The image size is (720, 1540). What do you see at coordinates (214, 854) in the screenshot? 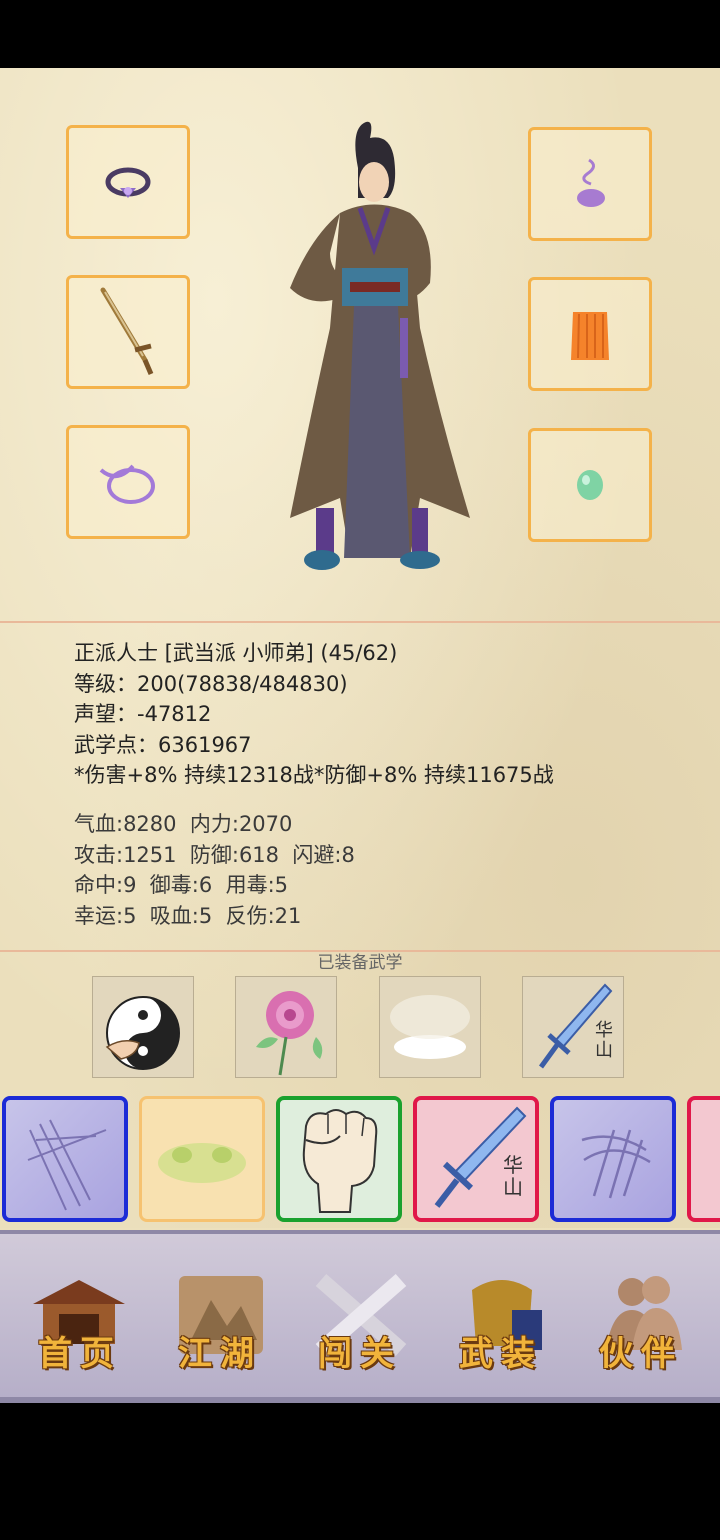
I see `stats-row-2: 攻击:1251 防御:618 闪避:8` at bounding box center [214, 854].